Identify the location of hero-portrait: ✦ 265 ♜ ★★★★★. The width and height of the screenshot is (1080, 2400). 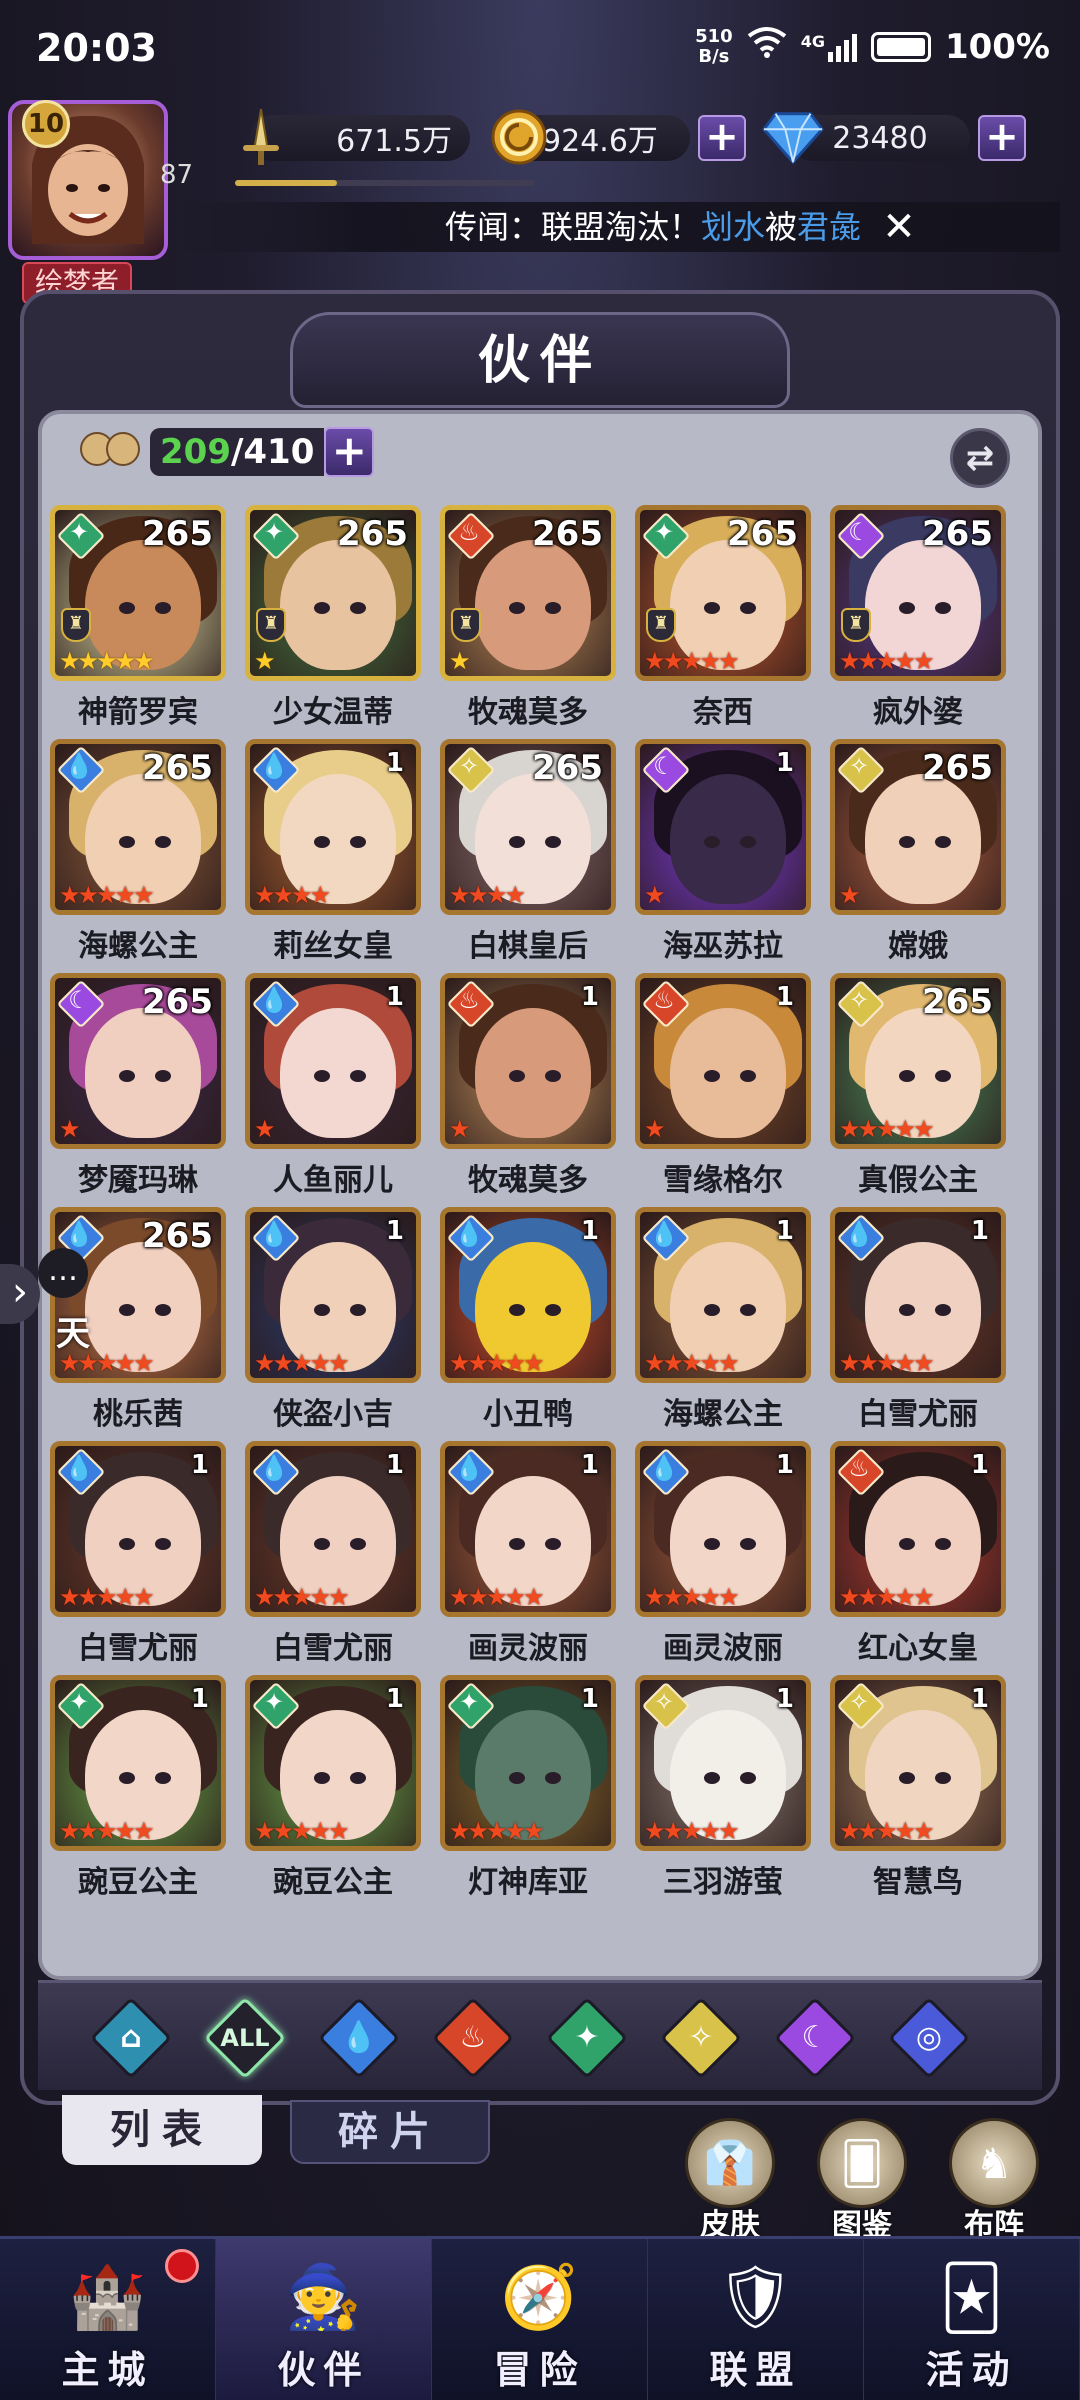
(723, 593).